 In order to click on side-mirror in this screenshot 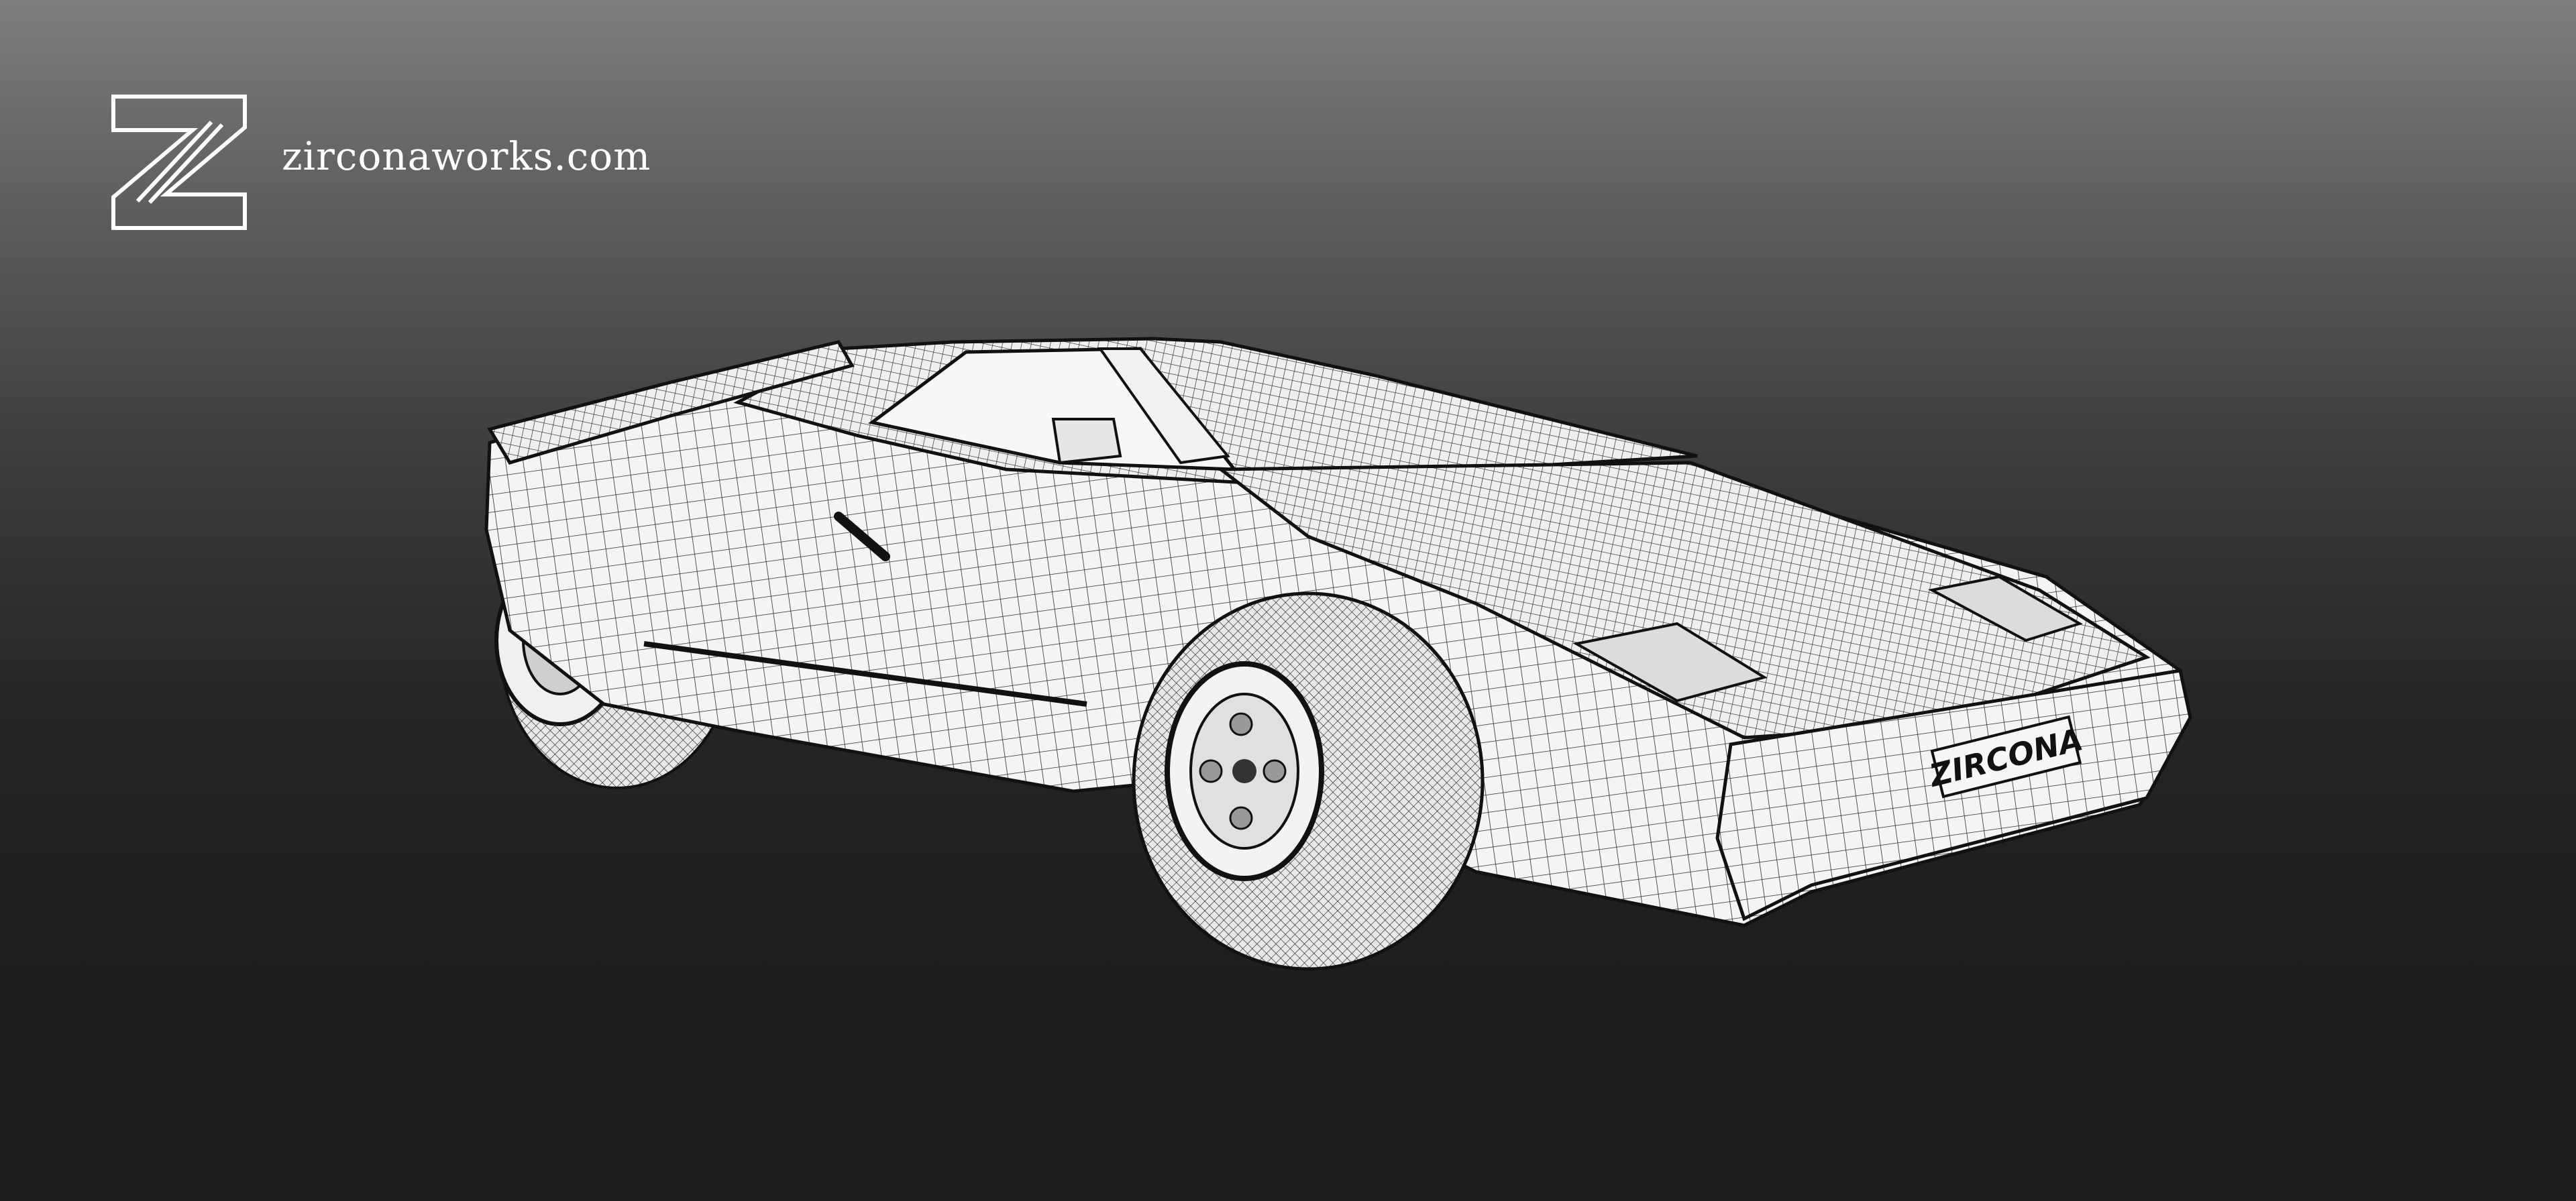, I will do `click(1086, 441)`.